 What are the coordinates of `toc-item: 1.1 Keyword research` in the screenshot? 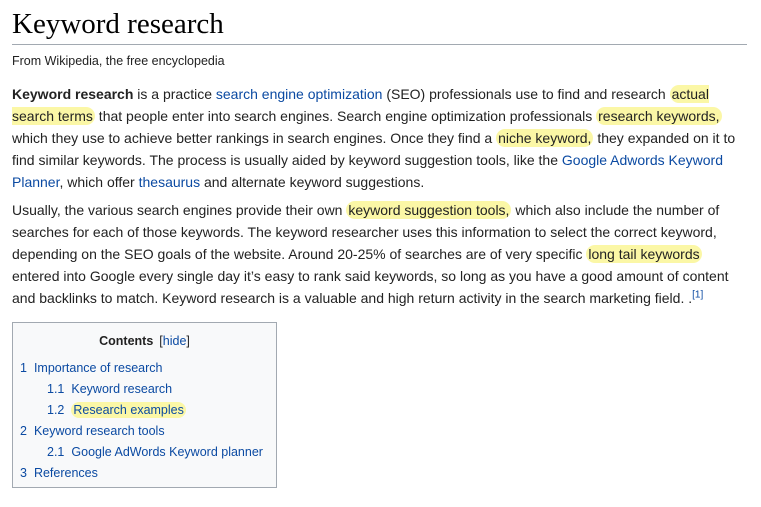 It's located at (144, 389).